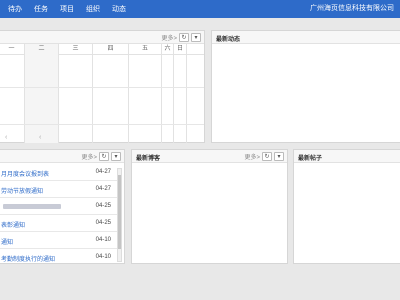  I want to click on list-item: 月月度会议报到表 04-27, so click(58, 172).